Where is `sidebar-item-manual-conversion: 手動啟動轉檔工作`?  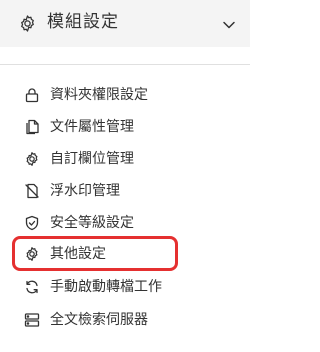 sidebar-item-manual-conversion: 手動啟動轉檔工作 is located at coordinates (124, 287).